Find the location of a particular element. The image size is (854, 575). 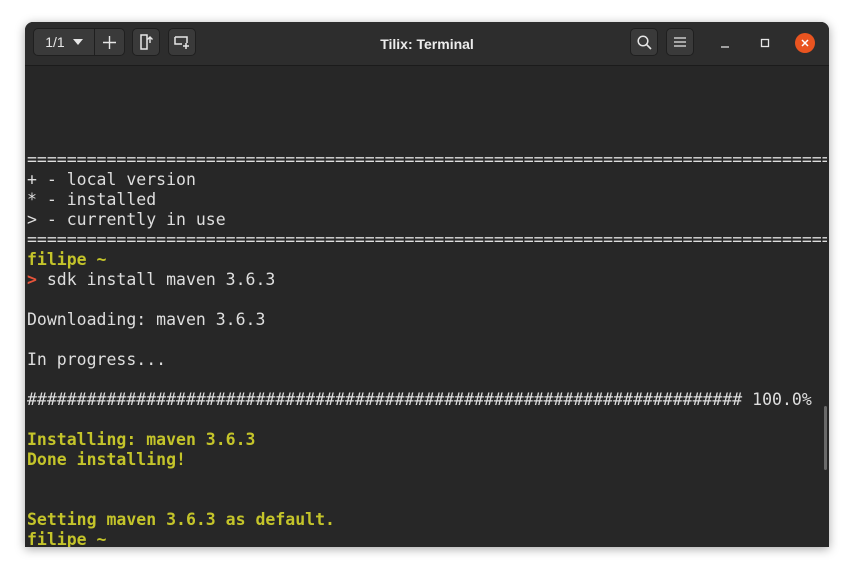

prompt-arrow: > is located at coordinates (32, 279).